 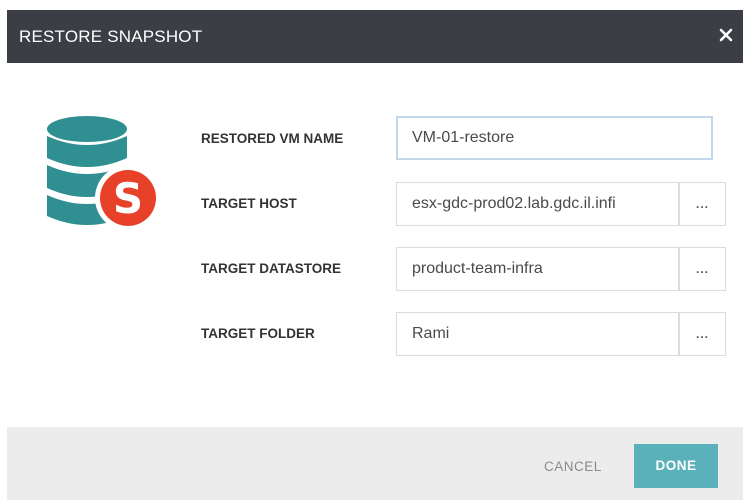 I want to click on target-datastore-input, so click(x=537, y=269).